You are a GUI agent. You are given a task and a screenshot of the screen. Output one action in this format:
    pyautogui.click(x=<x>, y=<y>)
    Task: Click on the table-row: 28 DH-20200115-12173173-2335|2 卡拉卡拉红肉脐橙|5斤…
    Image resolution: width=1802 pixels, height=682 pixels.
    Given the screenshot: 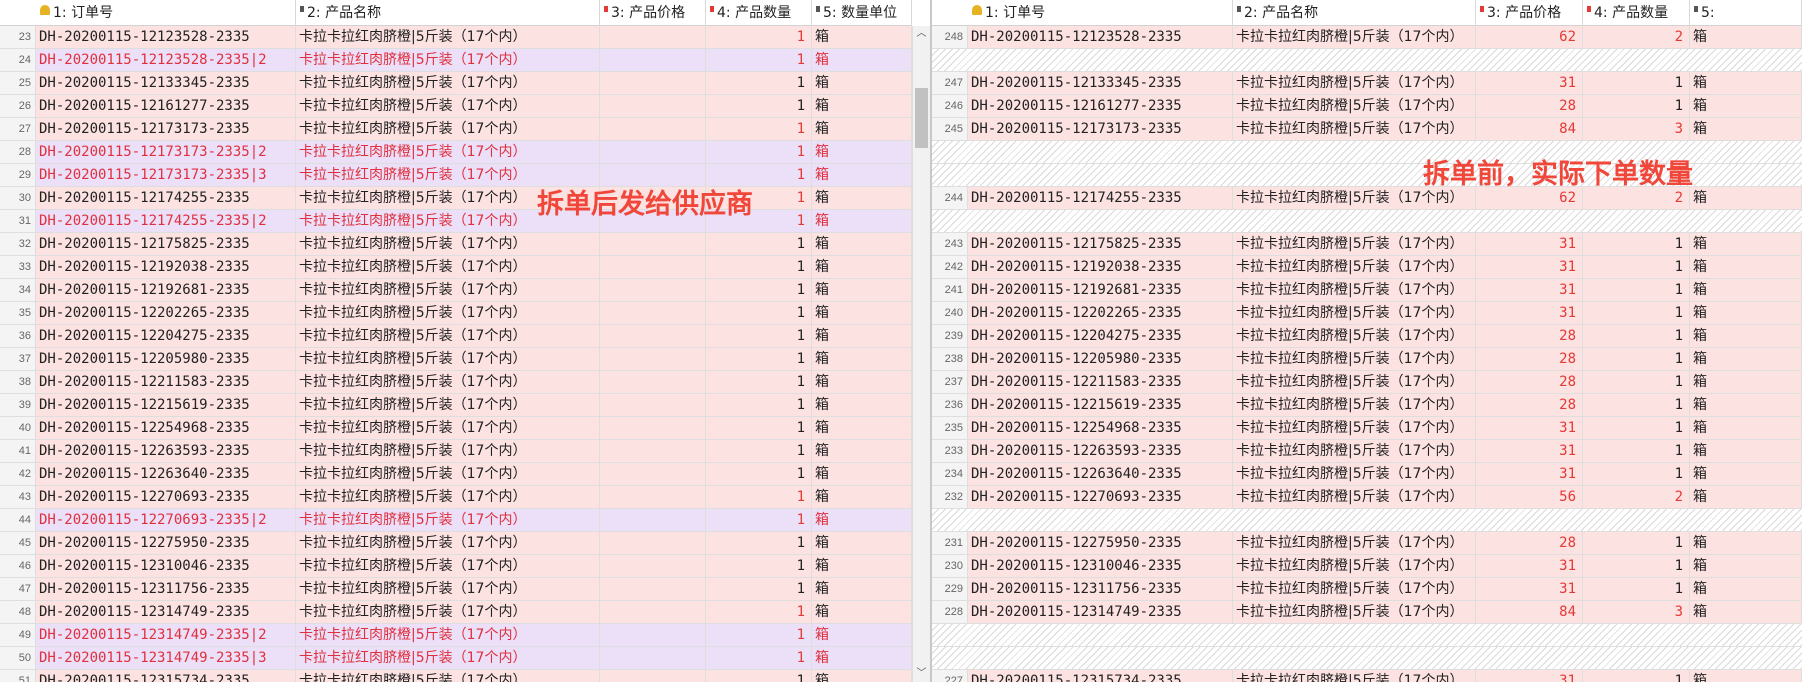 What is the action you would take?
    pyautogui.click(x=456, y=152)
    